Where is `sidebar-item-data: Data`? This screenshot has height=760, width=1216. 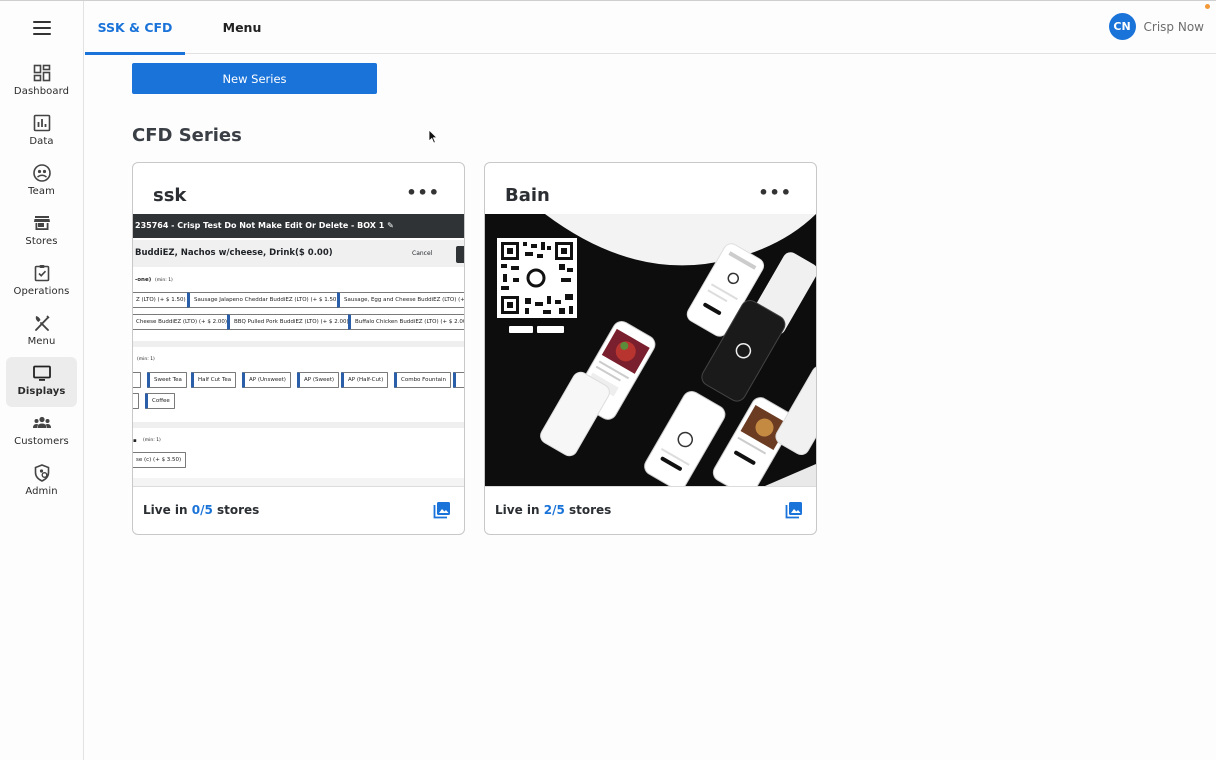
sidebar-item-data: Data is located at coordinates (41, 132).